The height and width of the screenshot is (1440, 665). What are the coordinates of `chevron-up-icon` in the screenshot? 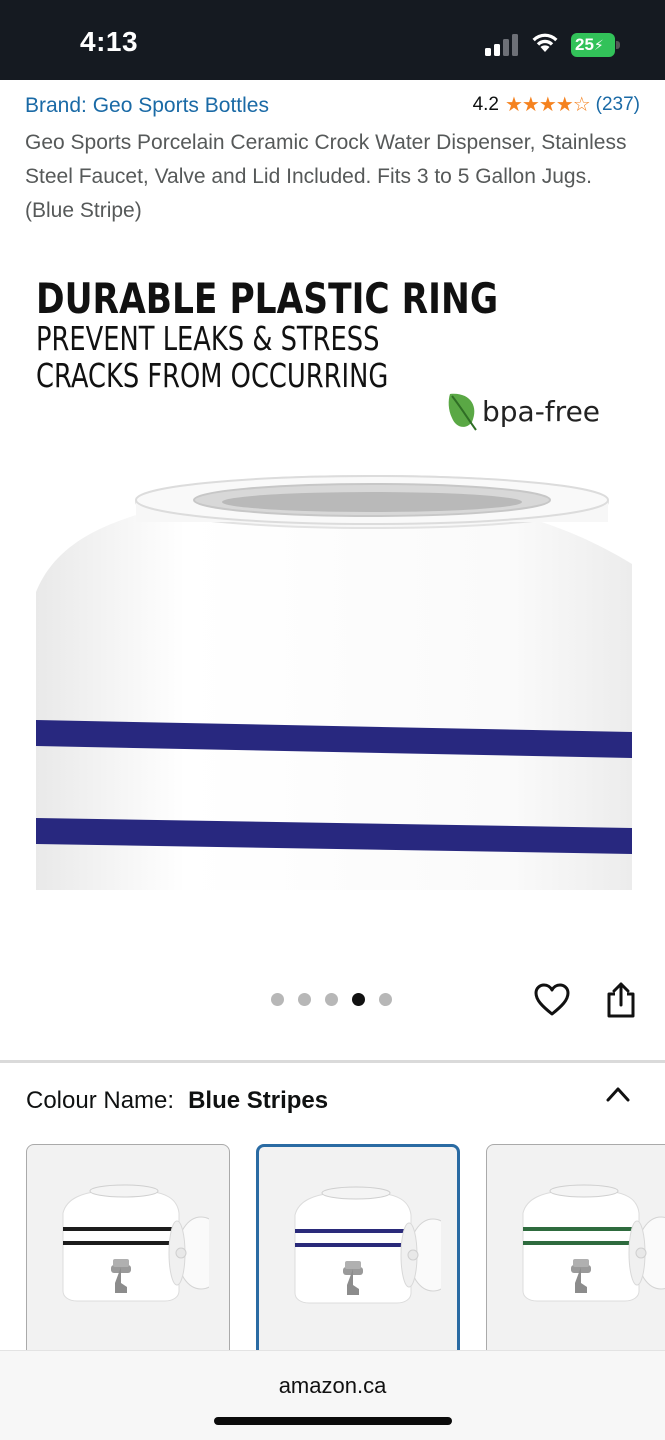 It's located at (618, 1094).